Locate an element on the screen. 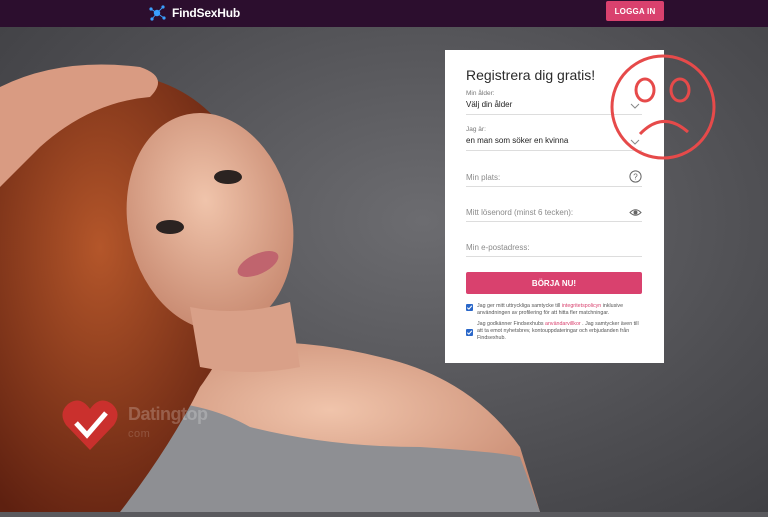 This screenshot has width=768, height=517. start-now-button: BÖRJA NU! is located at coordinates (554, 283).